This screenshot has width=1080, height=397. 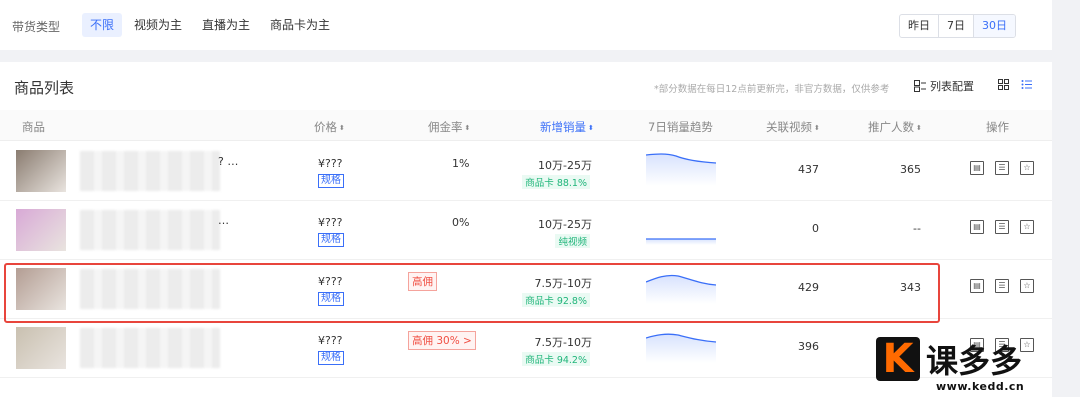 What do you see at coordinates (158, 25) in the screenshot?
I see `filter-option-video: 视频为主` at bounding box center [158, 25].